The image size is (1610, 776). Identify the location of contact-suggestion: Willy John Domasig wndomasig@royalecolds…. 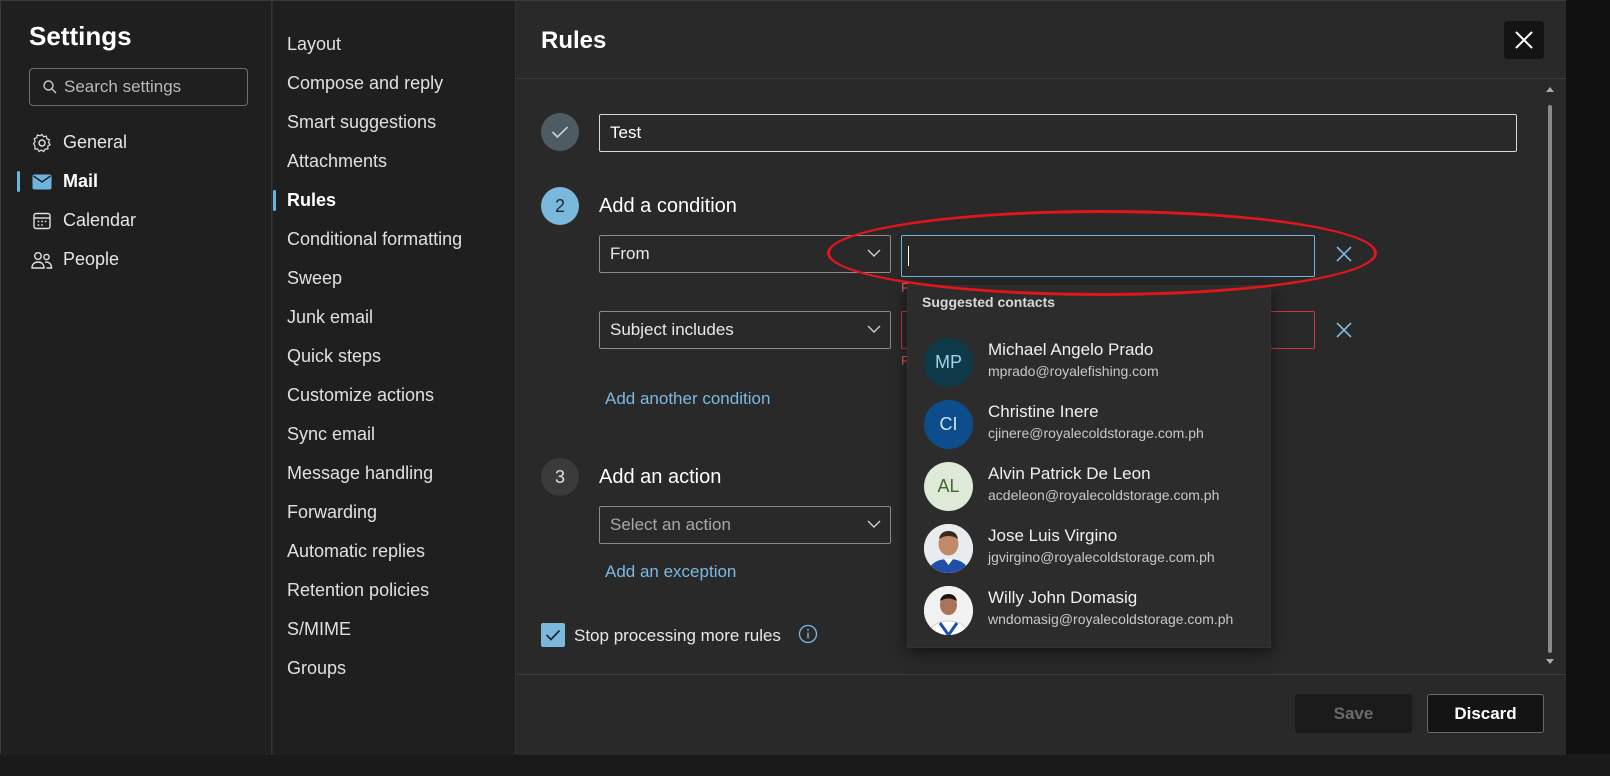
(1090, 611).